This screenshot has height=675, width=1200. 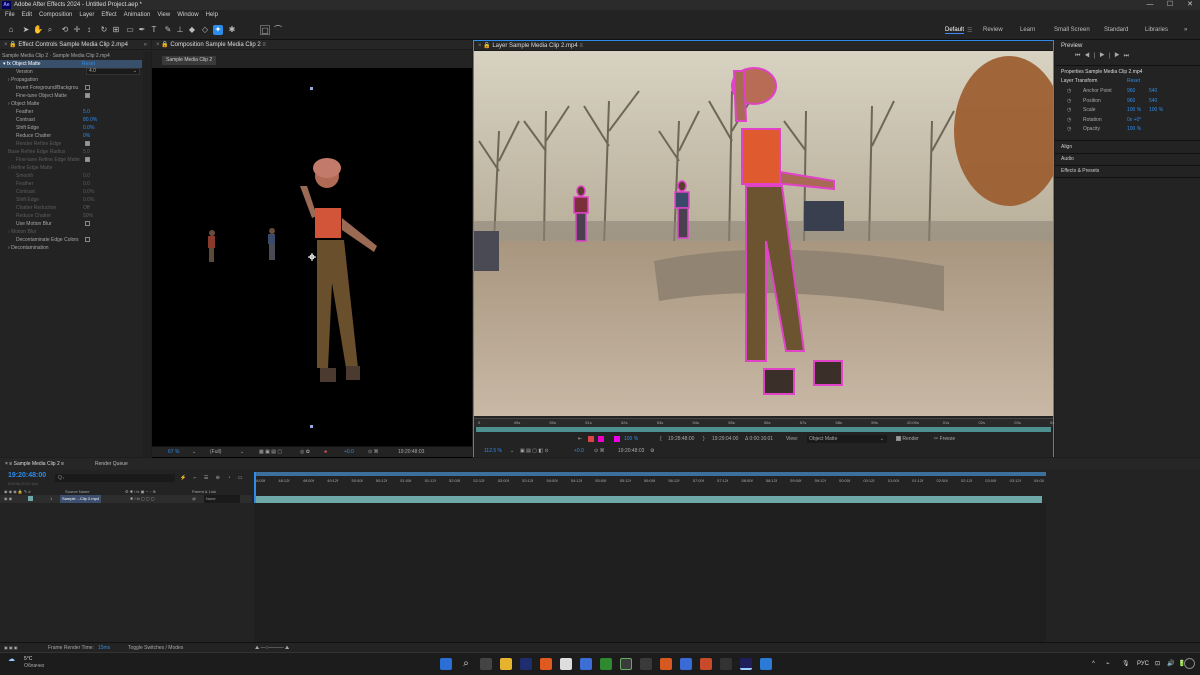 I want to click on transform-value-1: 960, so click(x=1131, y=101).